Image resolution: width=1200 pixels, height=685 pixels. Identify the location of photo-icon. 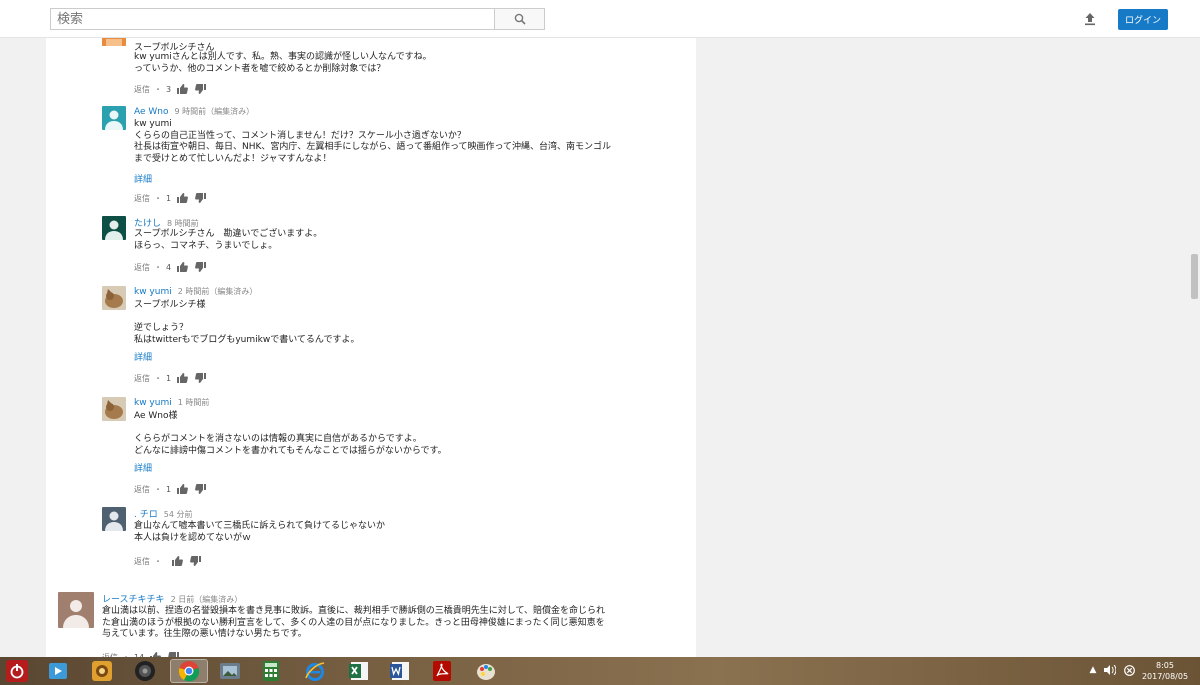
(230, 671).